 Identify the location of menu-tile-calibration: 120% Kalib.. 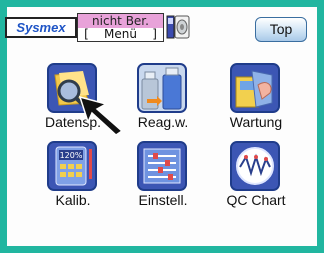
(80, 174).